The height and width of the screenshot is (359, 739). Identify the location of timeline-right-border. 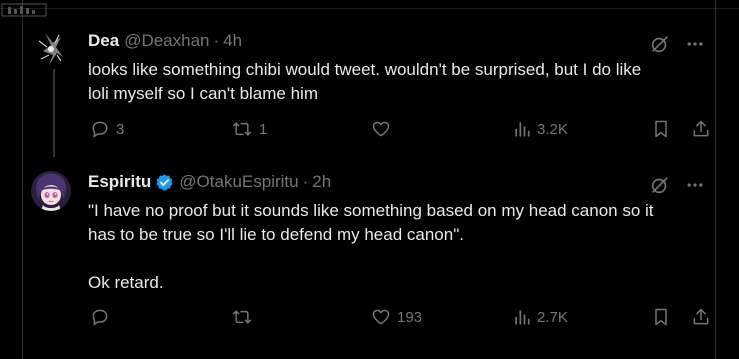
(715, 179).